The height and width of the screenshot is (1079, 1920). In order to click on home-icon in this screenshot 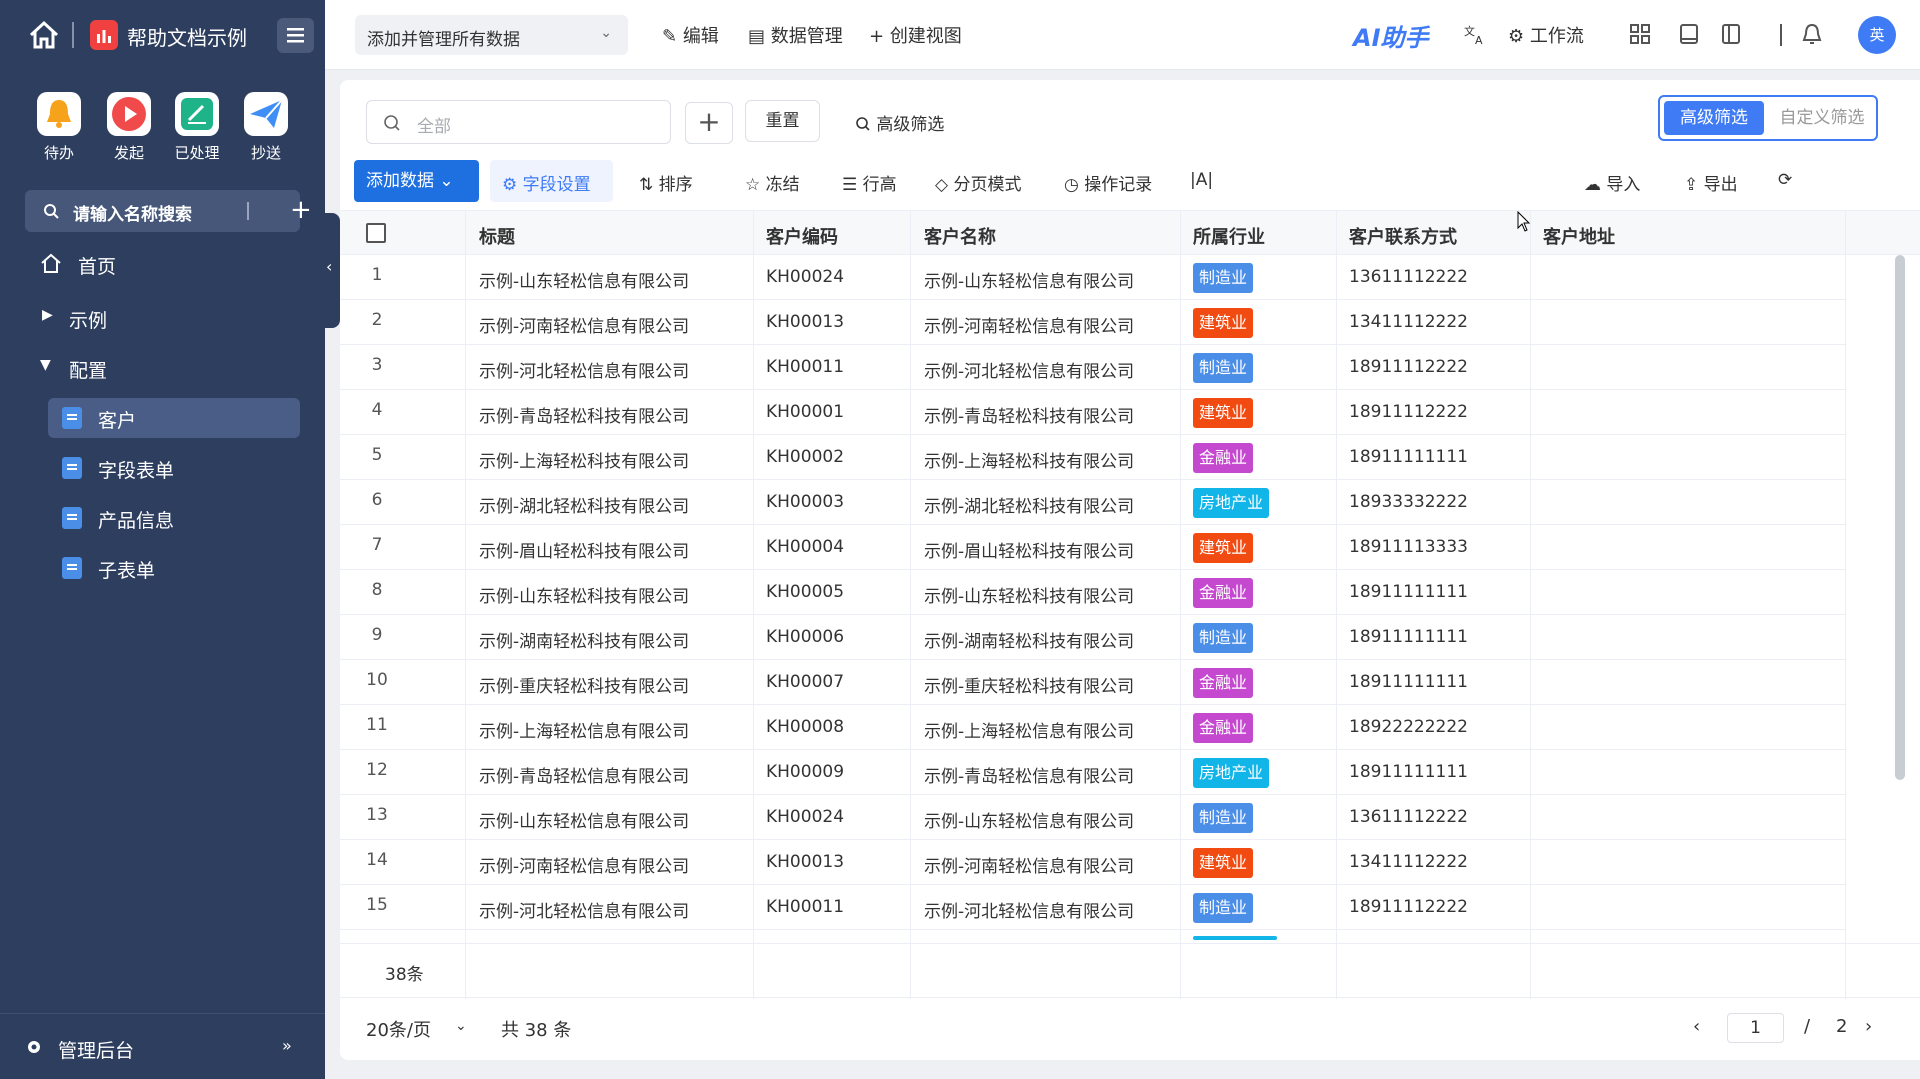, I will do `click(44, 35)`.